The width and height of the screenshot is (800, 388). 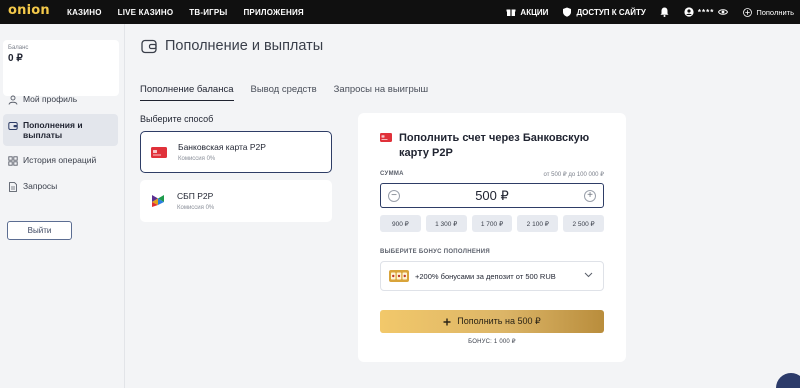 I want to click on choose-method-label: Выберите способ, so click(x=177, y=119).